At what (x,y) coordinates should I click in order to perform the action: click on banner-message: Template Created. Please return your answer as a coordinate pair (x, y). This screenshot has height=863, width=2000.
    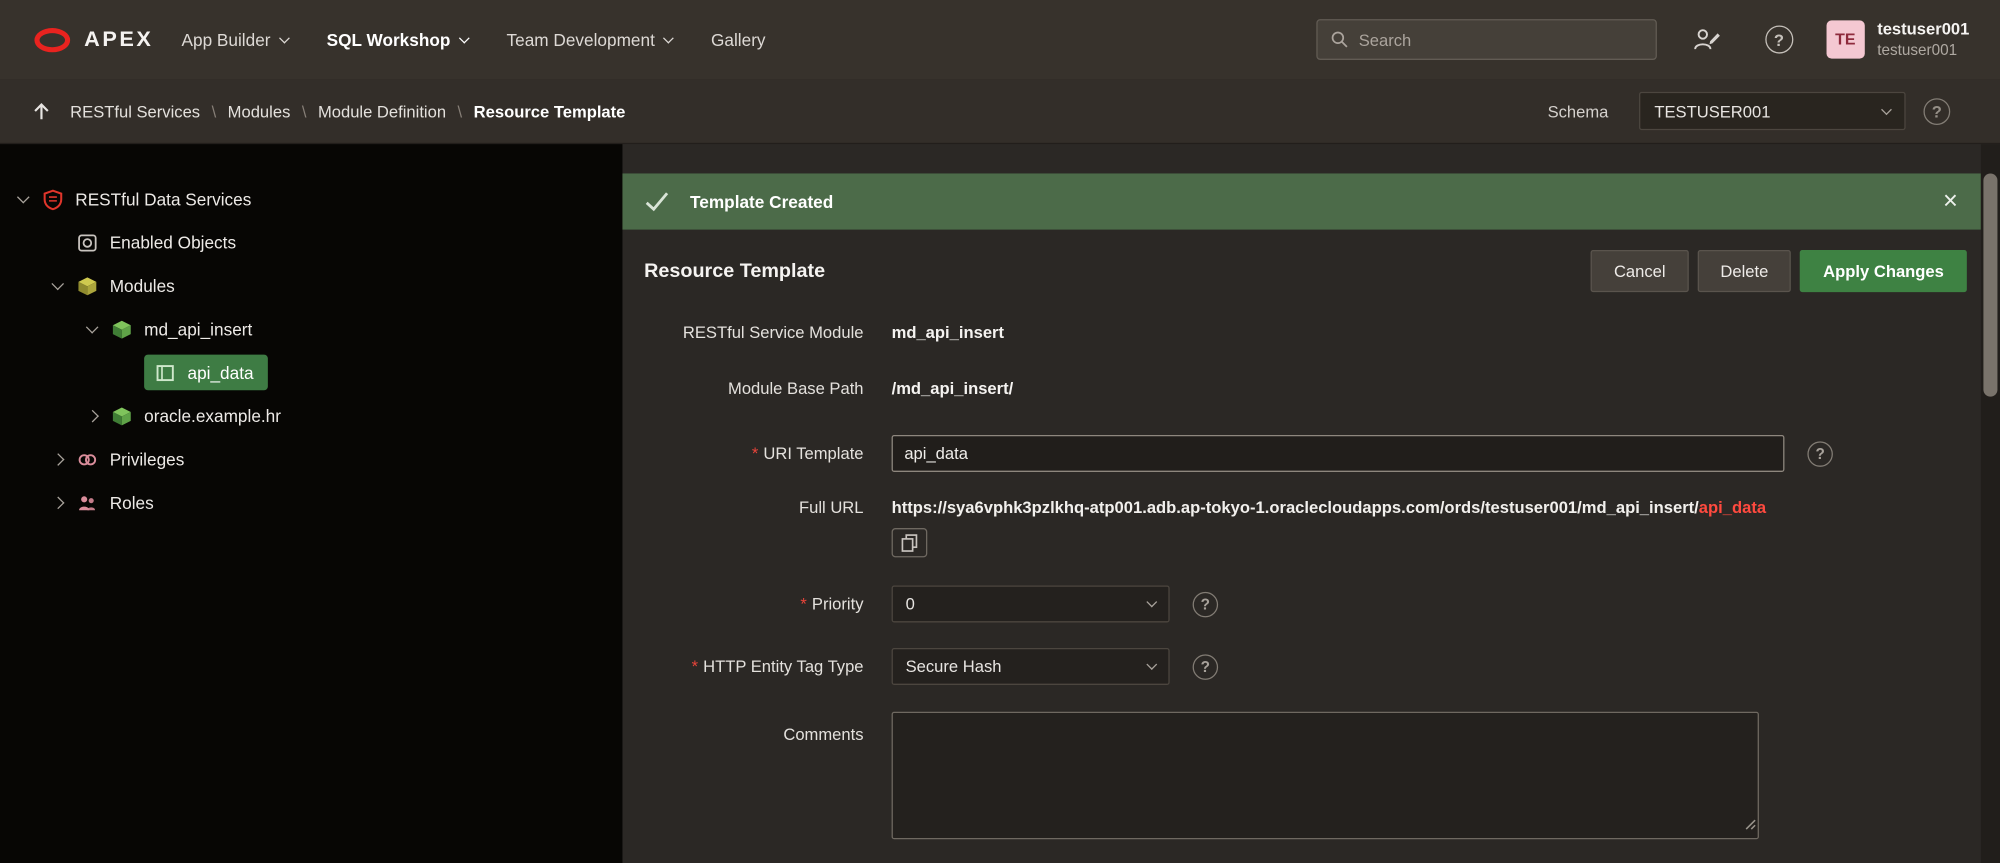
    Looking at the image, I should click on (762, 201).